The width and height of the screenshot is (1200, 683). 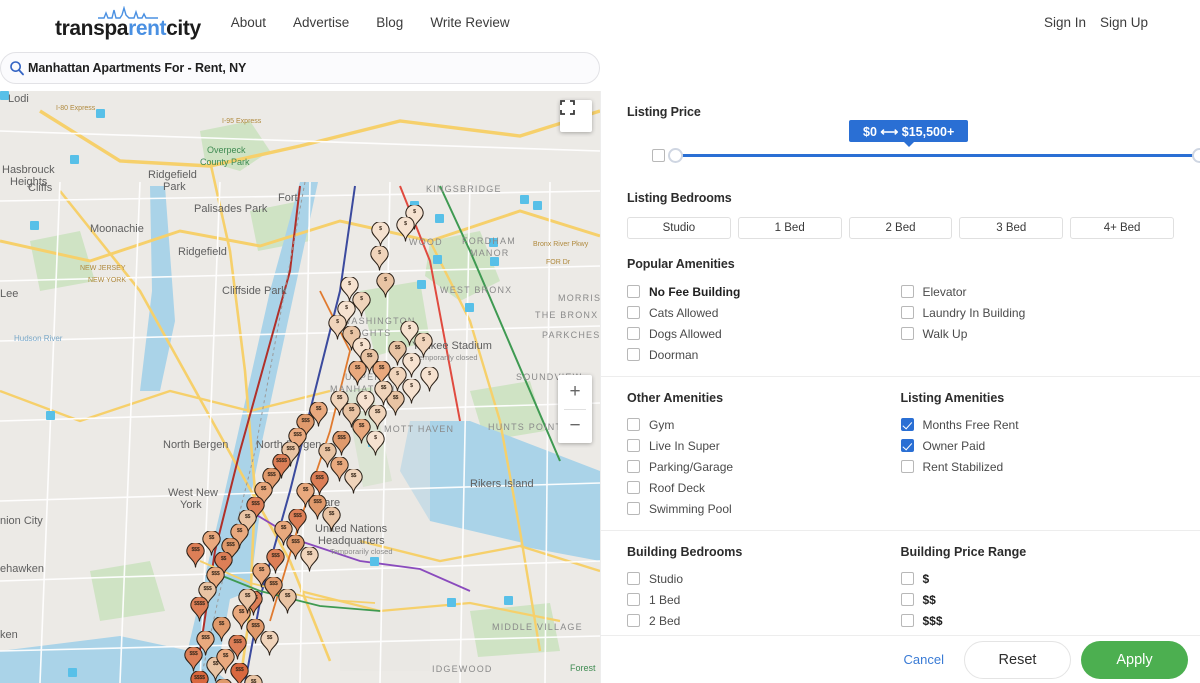 I want to click on checkbox-building-2bed: 2 Bed, so click(x=764, y=620).